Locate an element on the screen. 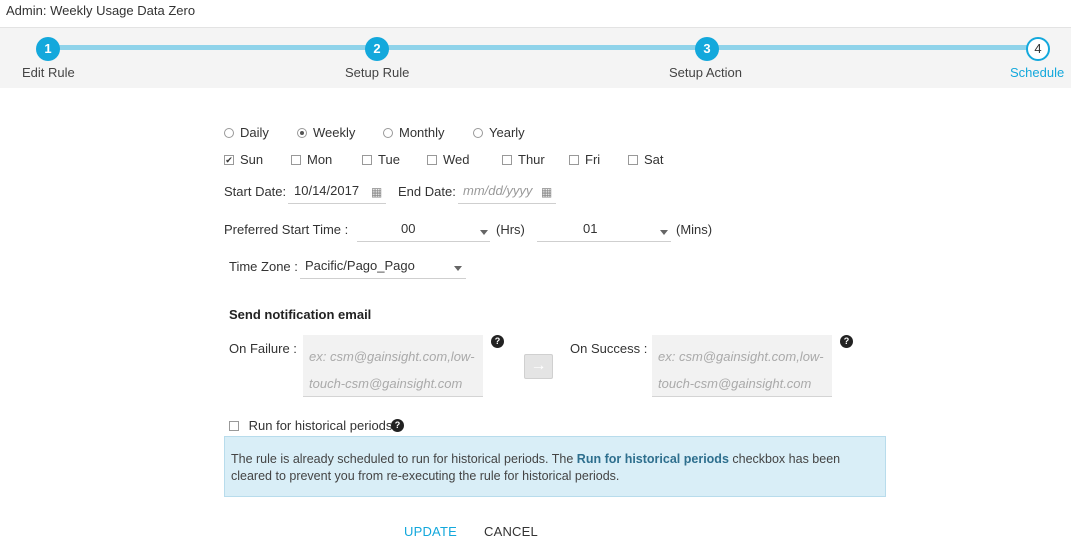 This screenshot has width=1071, height=543. update-button: UPDATE is located at coordinates (430, 531).